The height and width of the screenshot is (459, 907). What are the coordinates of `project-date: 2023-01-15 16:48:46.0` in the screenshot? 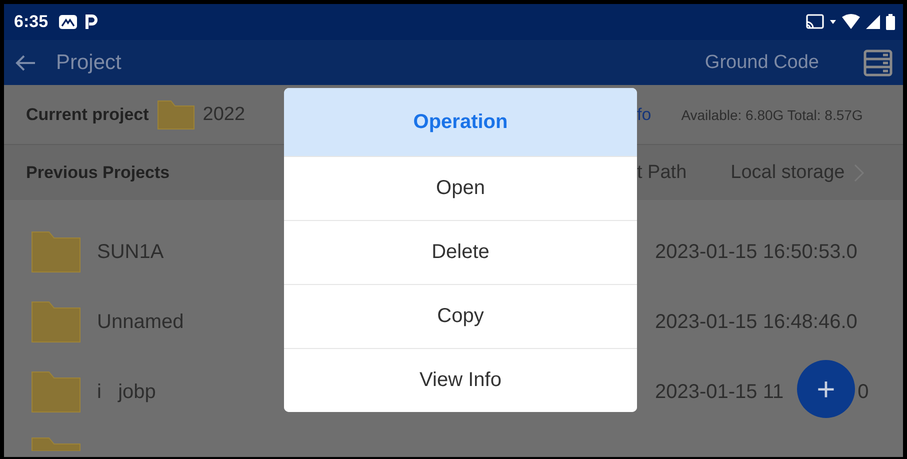 It's located at (756, 322).